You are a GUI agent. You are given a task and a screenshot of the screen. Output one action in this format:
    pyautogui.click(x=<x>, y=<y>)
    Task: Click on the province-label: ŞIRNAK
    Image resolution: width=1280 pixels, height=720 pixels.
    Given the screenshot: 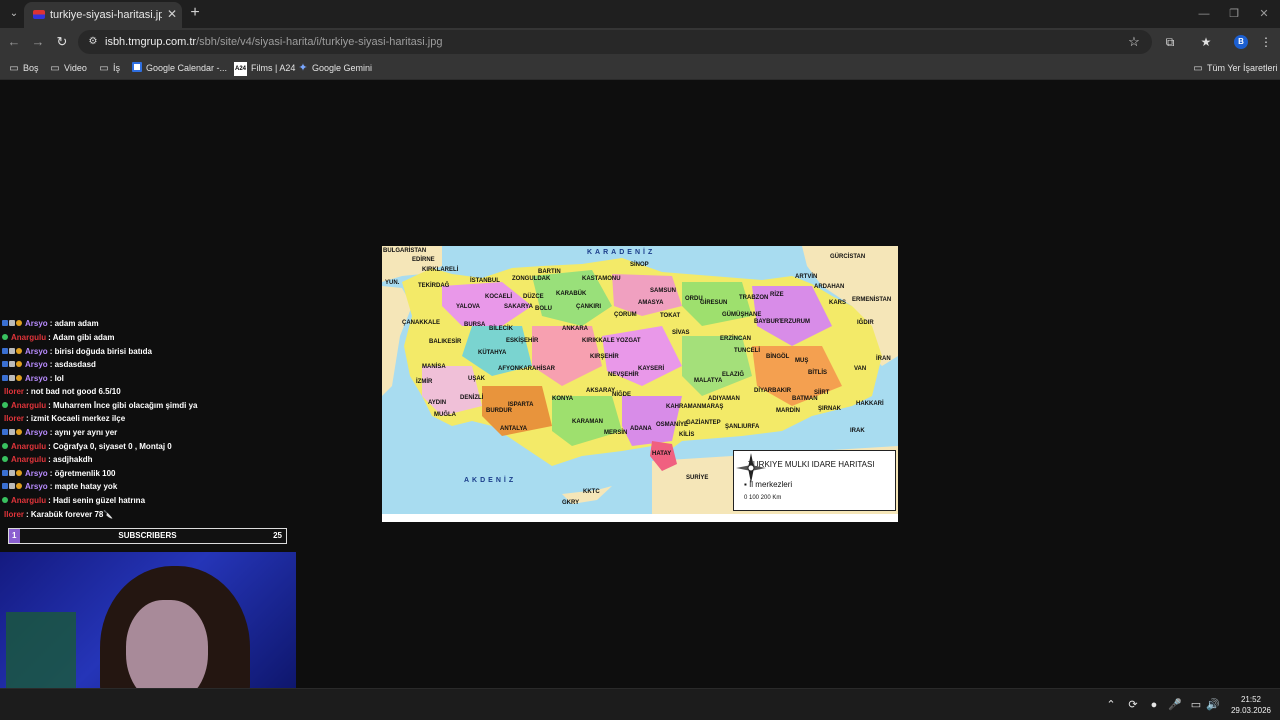 What is the action you would take?
    pyautogui.click(x=830, y=409)
    